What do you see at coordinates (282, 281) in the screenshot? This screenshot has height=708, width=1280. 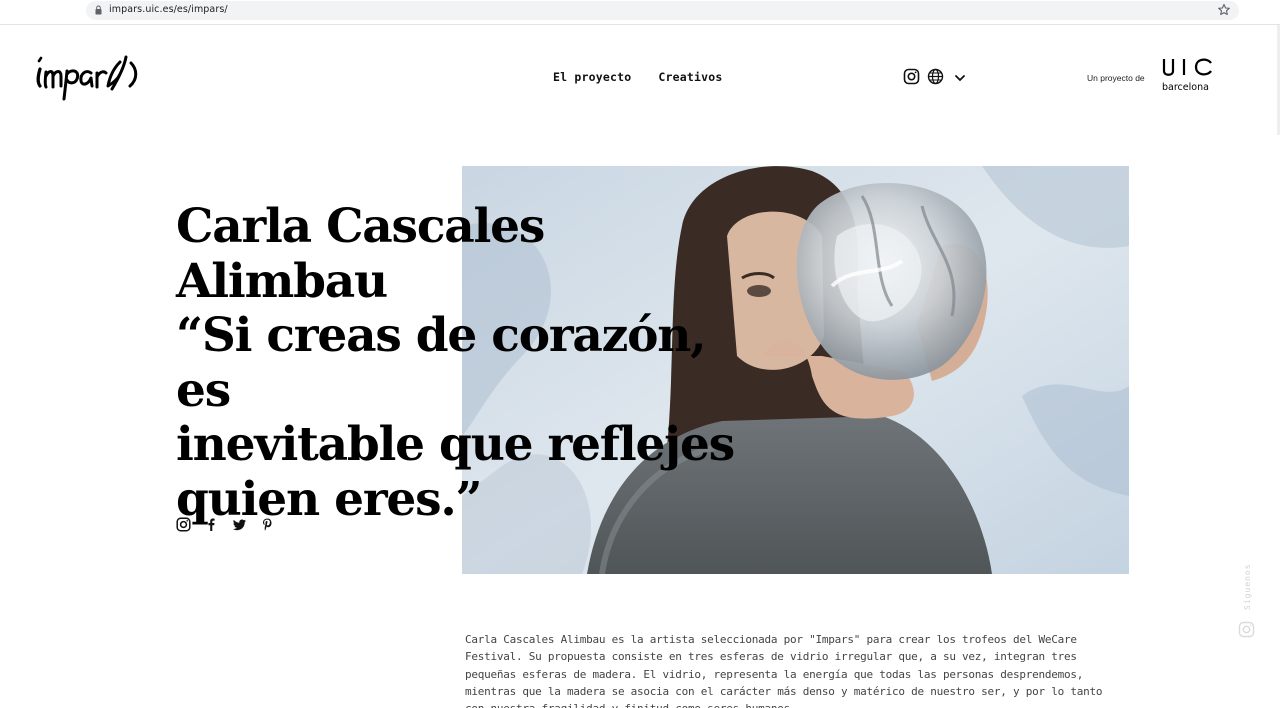 I see `artist-name-line-2: Alimbau` at bounding box center [282, 281].